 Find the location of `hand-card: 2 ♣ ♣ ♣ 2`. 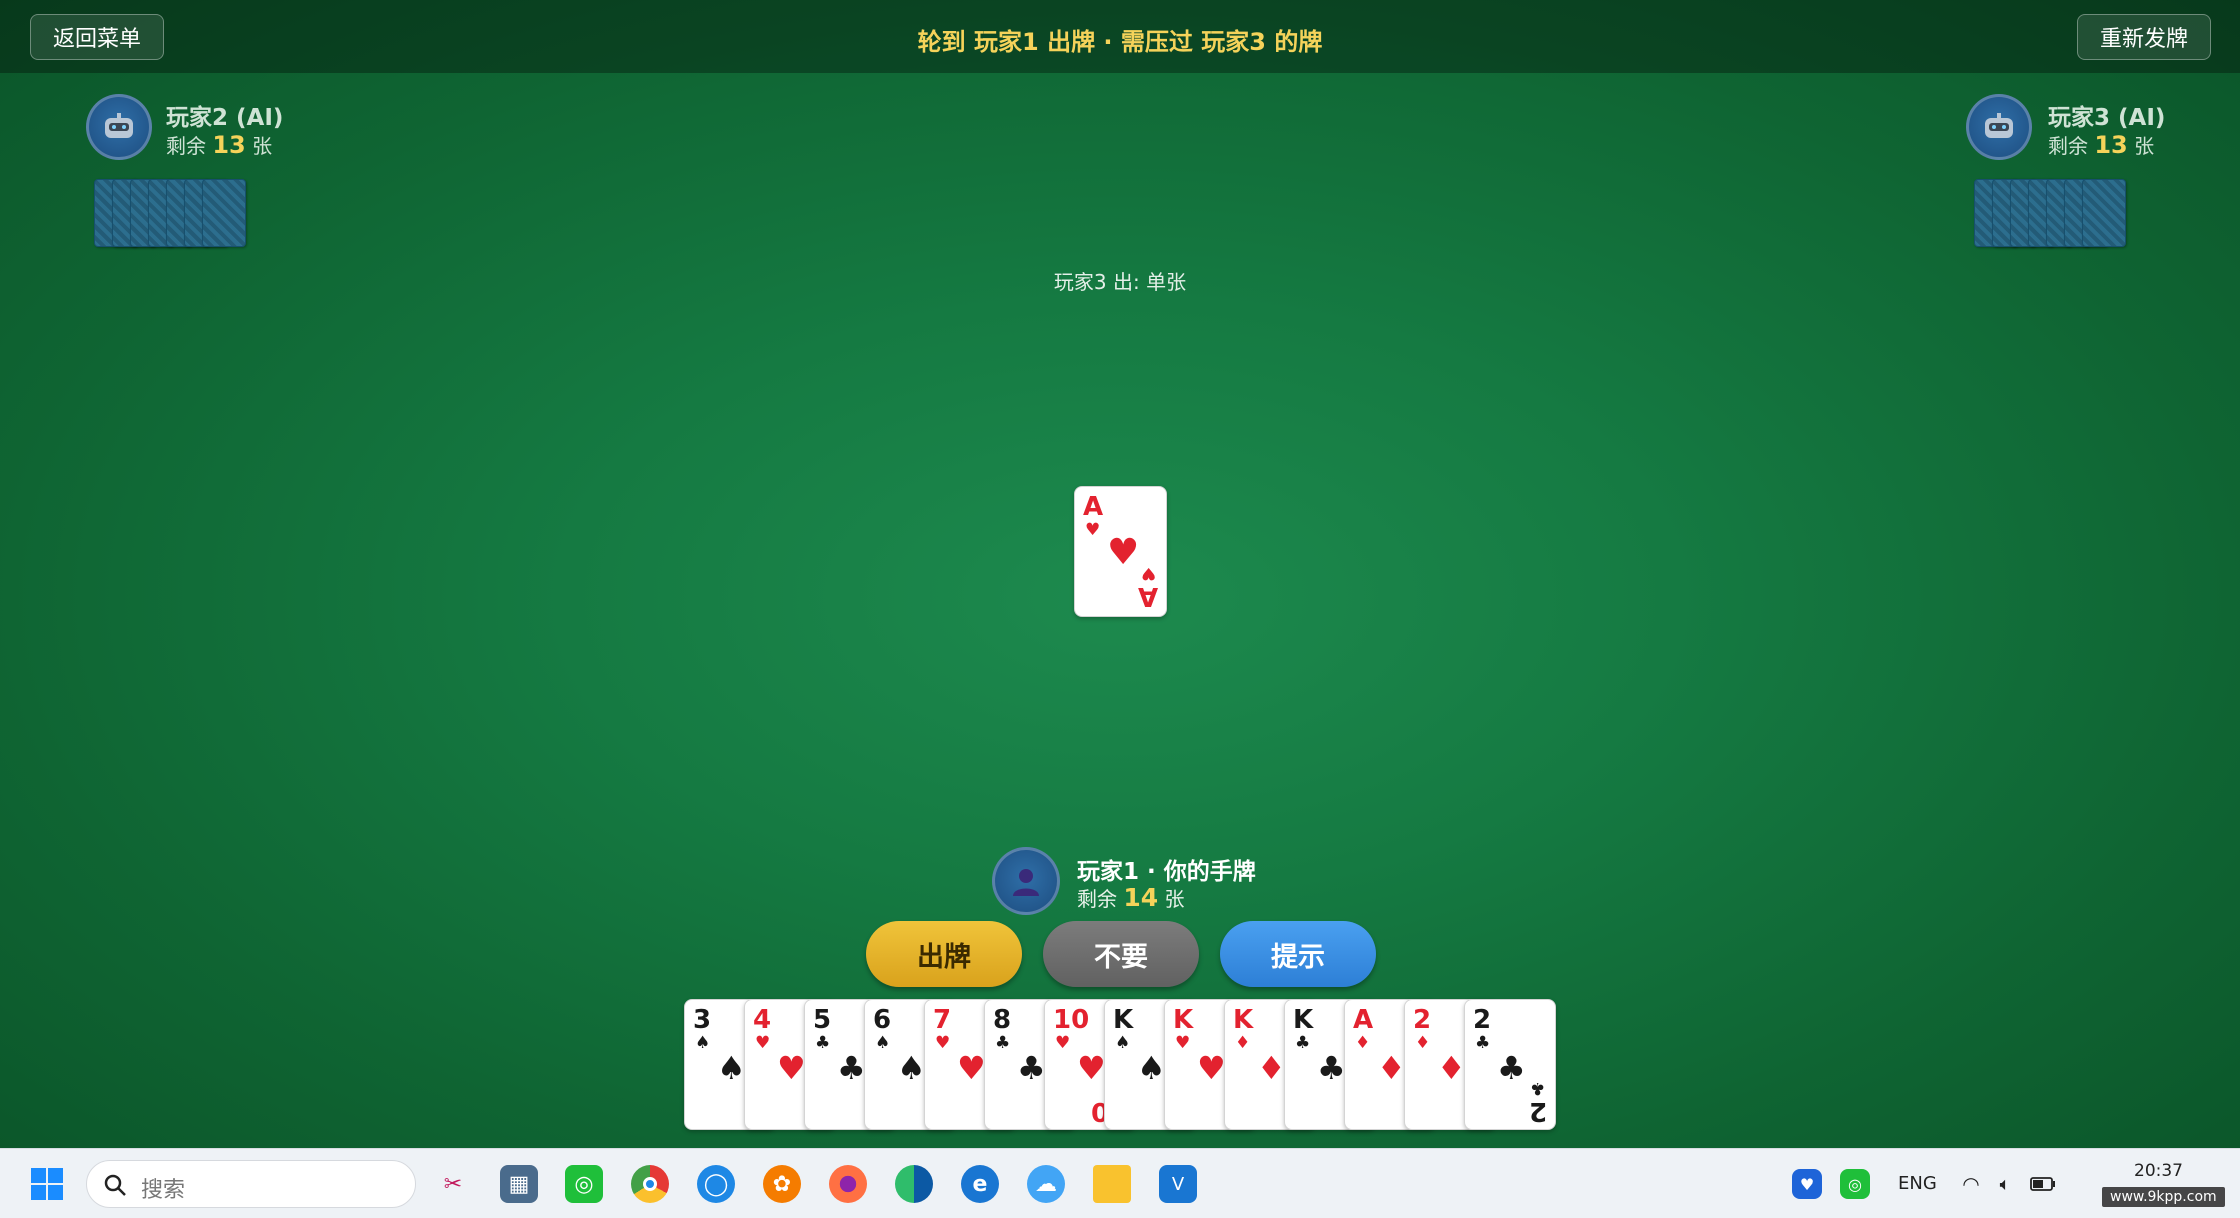

hand-card: 2 ♣ ♣ ♣ 2 is located at coordinates (1510, 1064).